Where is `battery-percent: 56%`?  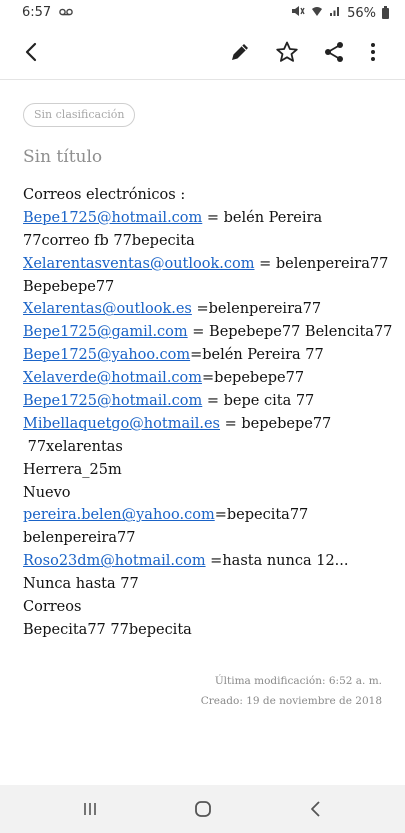 battery-percent: 56% is located at coordinates (361, 13).